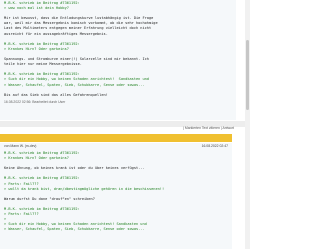  Describe the element at coordinates (208, 128) in the screenshot. I see `post-actions: | Markierten Text zitieren | Antwort` at that location.